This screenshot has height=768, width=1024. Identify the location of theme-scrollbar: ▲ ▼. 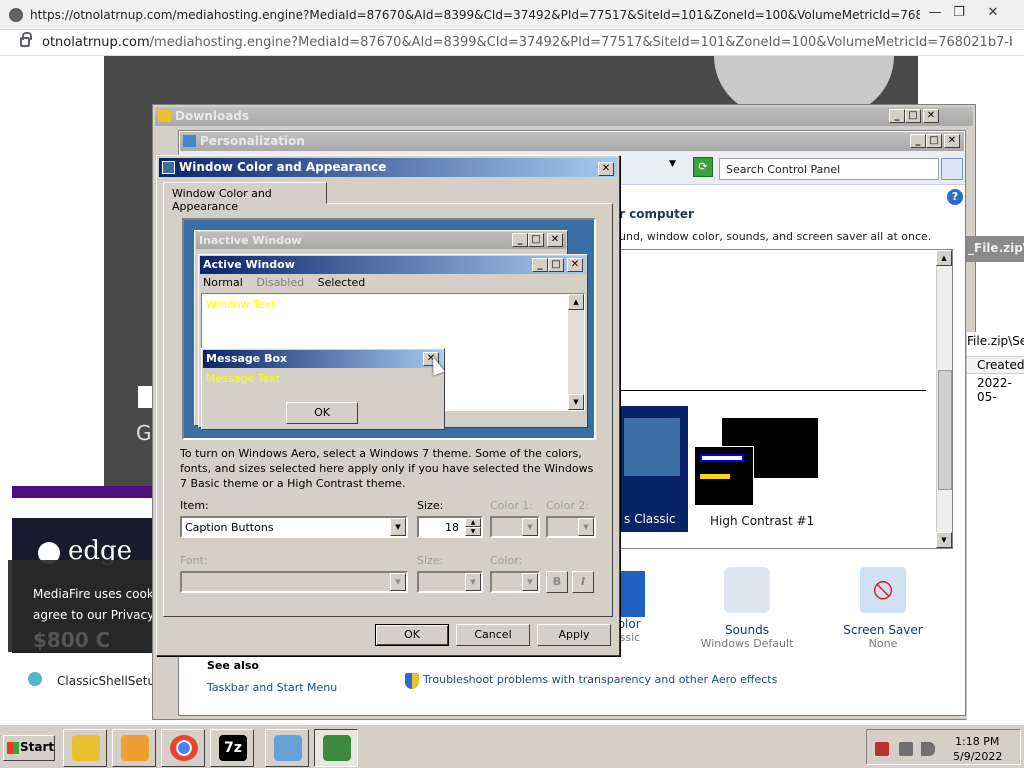
(944, 399).